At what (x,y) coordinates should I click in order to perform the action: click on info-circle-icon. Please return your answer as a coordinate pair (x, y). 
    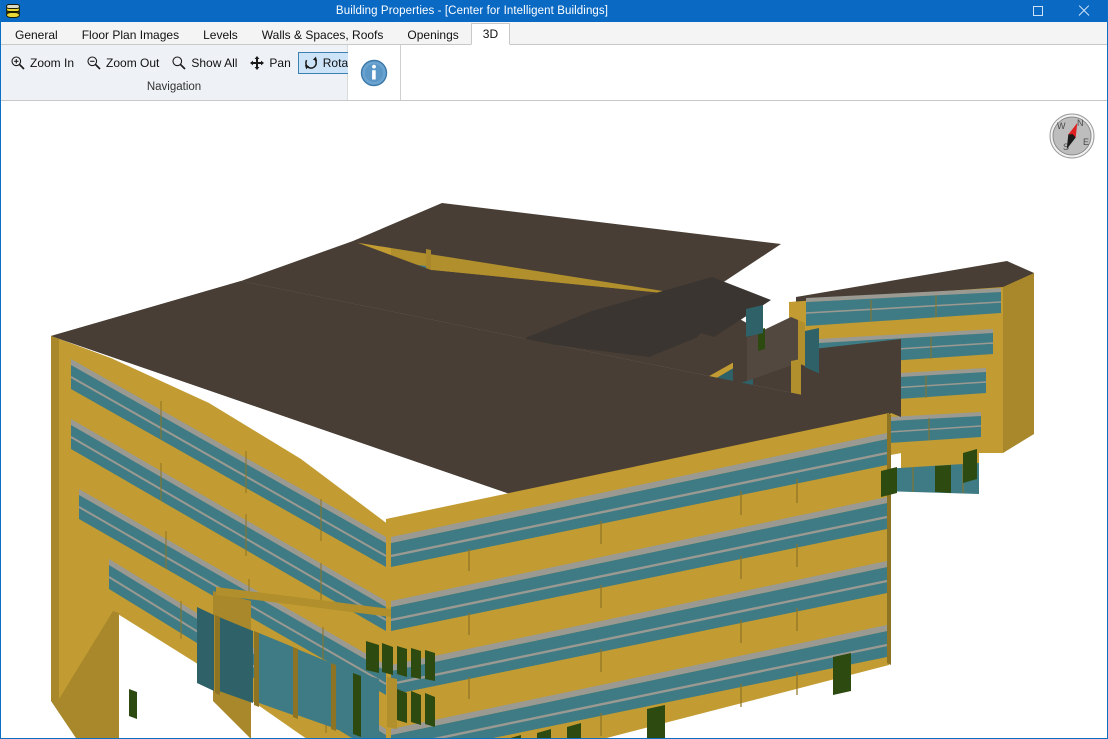
    Looking at the image, I should click on (374, 73).